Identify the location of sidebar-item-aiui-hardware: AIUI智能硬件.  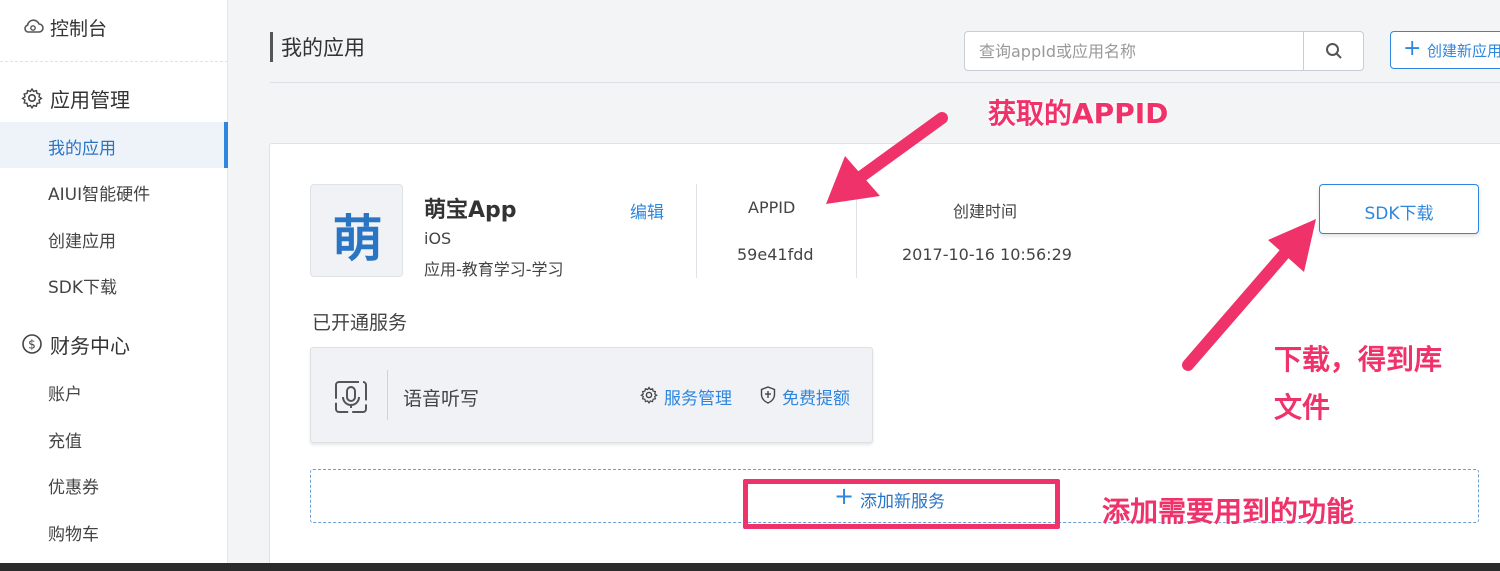
(114, 191).